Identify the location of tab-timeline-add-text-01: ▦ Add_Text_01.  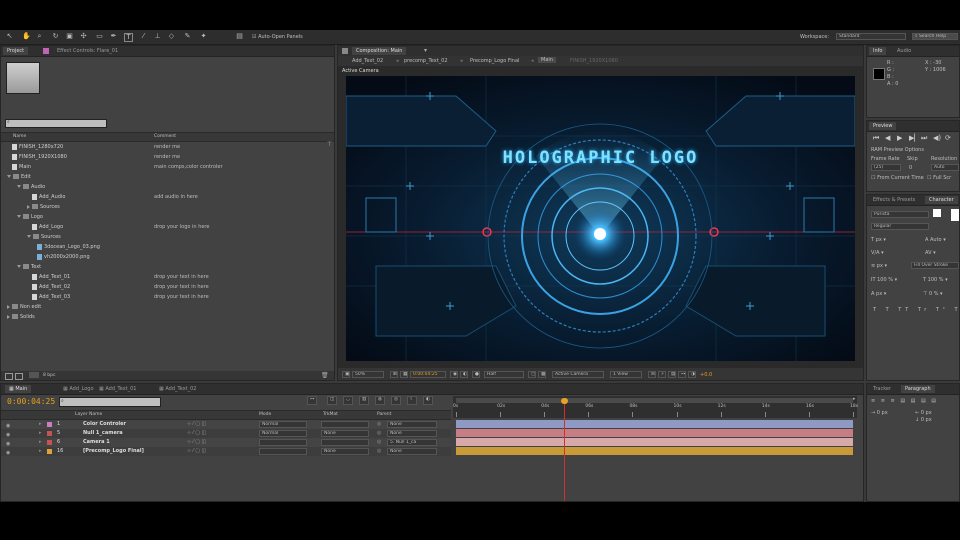
(117, 389).